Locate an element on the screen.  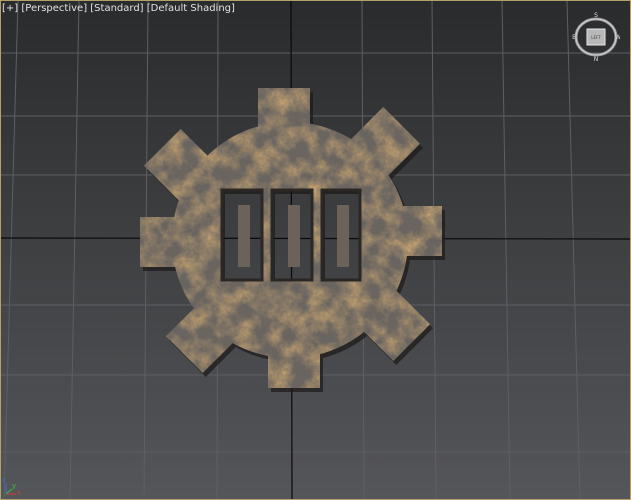
viewcube: LEFT S N E W is located at coordinates (596, 37).